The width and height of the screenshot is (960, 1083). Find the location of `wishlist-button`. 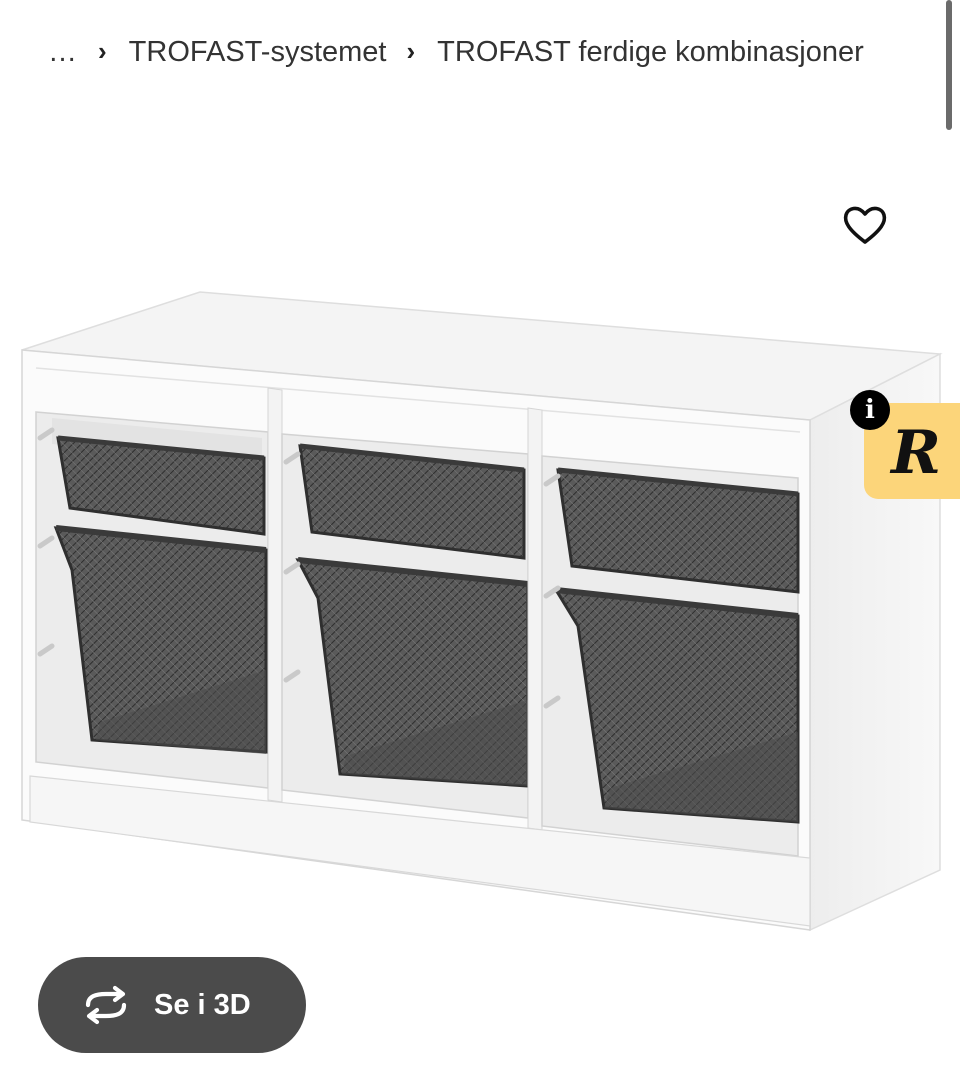

wishlist-button is located at coordinates (865, 225).